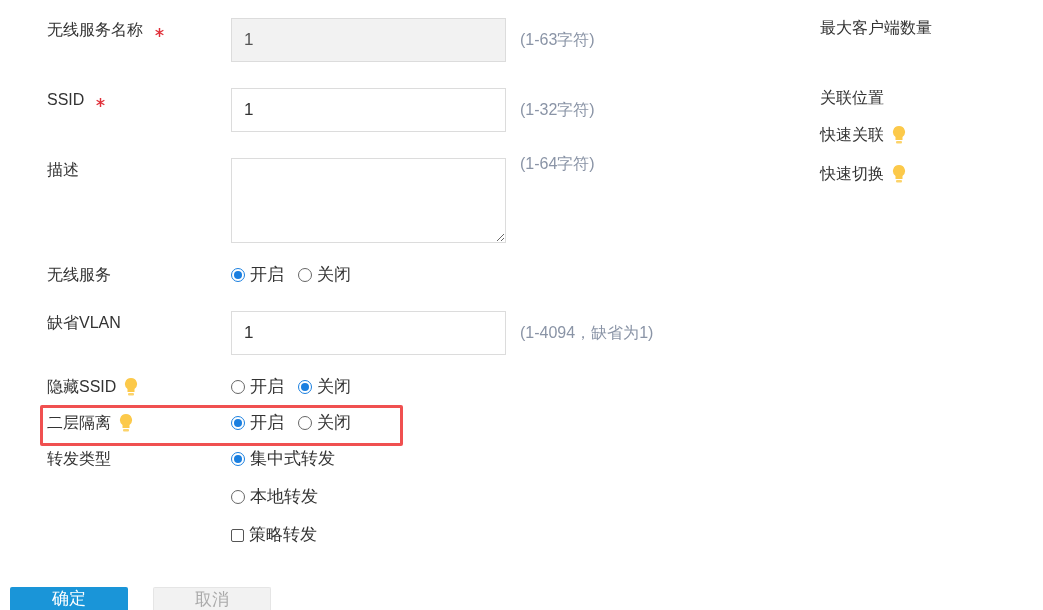  Describe the element at coordinates (237, 535) in the screenshot. I see `checkbox` at that location.